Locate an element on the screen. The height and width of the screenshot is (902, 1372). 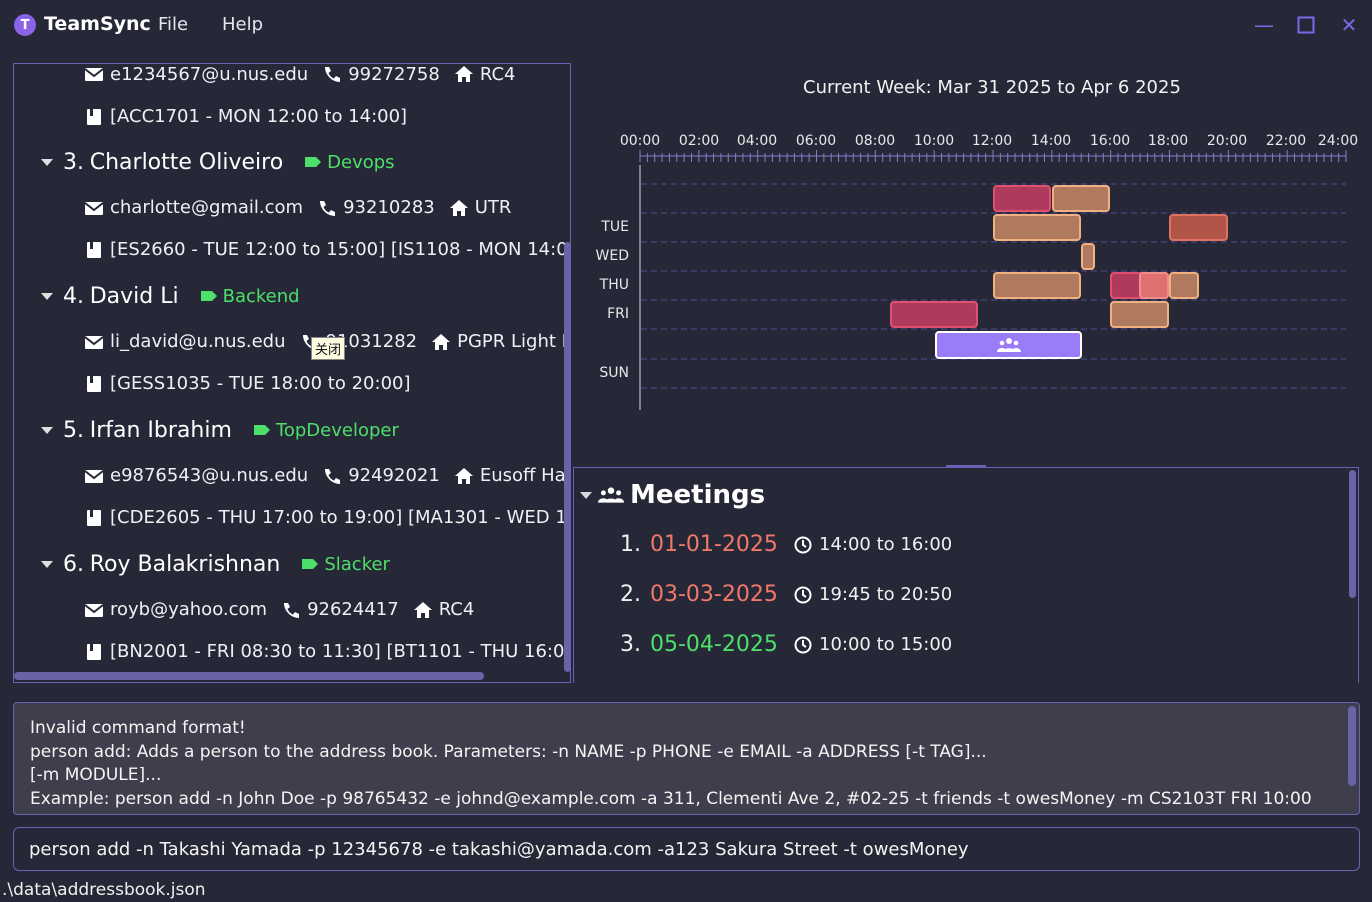
meetings-header: Meetings is located at coordinates (672, 495).